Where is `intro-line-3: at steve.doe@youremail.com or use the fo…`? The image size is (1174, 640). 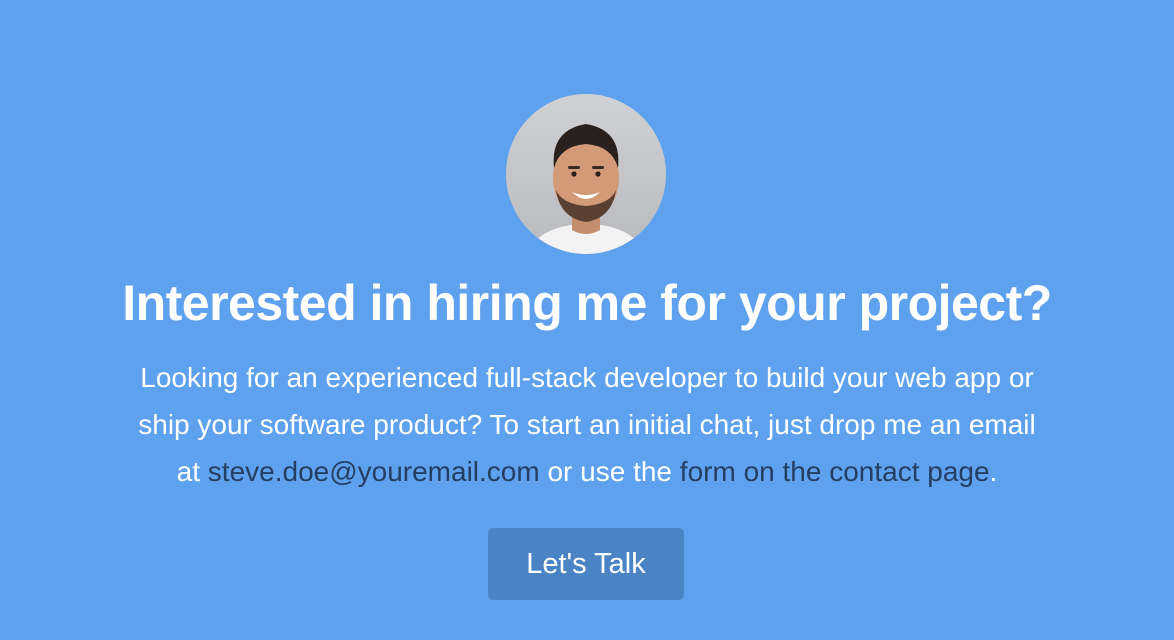
intro-line-3: at steve.doe@youremail.com or use the fo… is located at coordinates (587, 471).